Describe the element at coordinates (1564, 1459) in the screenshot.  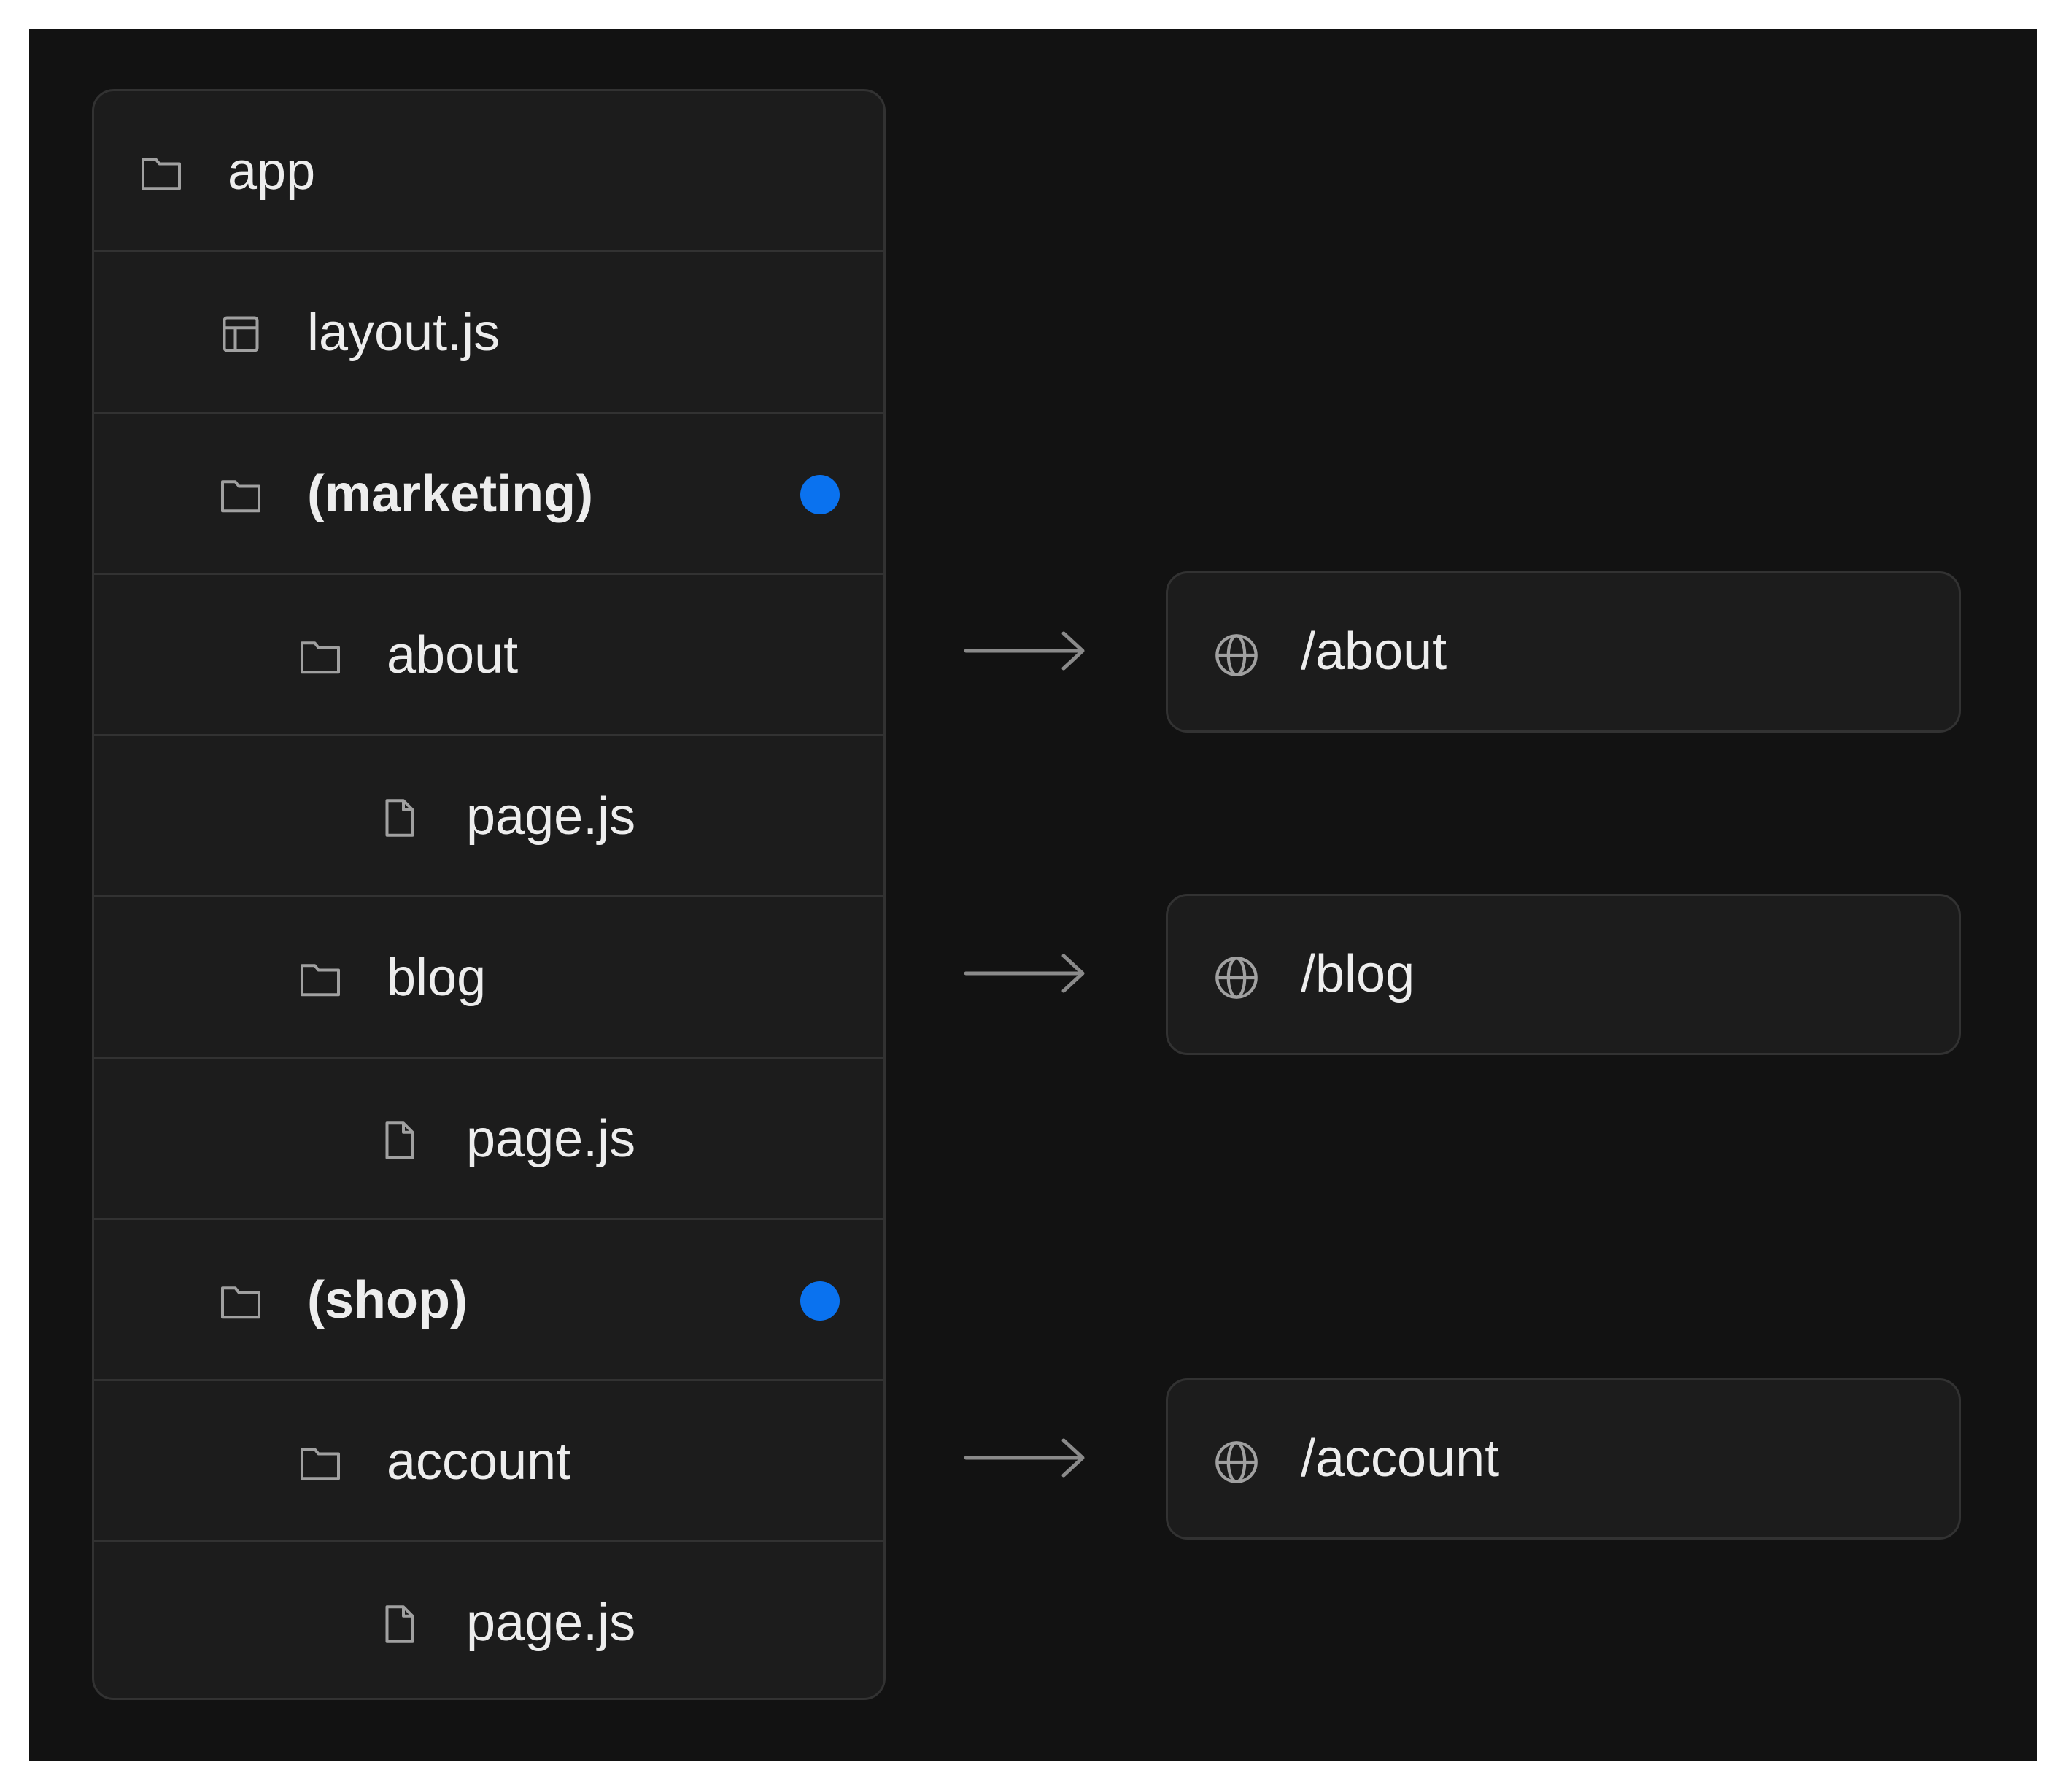
I see `route-account: /account` at that location.